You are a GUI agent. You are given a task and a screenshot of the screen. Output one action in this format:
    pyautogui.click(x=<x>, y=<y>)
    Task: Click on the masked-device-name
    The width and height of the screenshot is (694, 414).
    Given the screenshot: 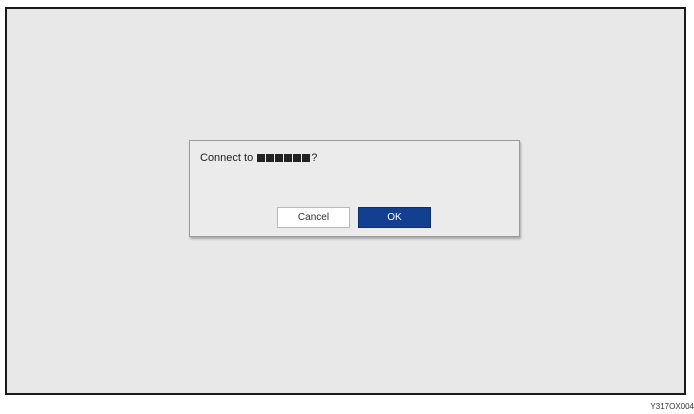 What is the action you would take?
    pyautogui.click(x=284, y=158)
    